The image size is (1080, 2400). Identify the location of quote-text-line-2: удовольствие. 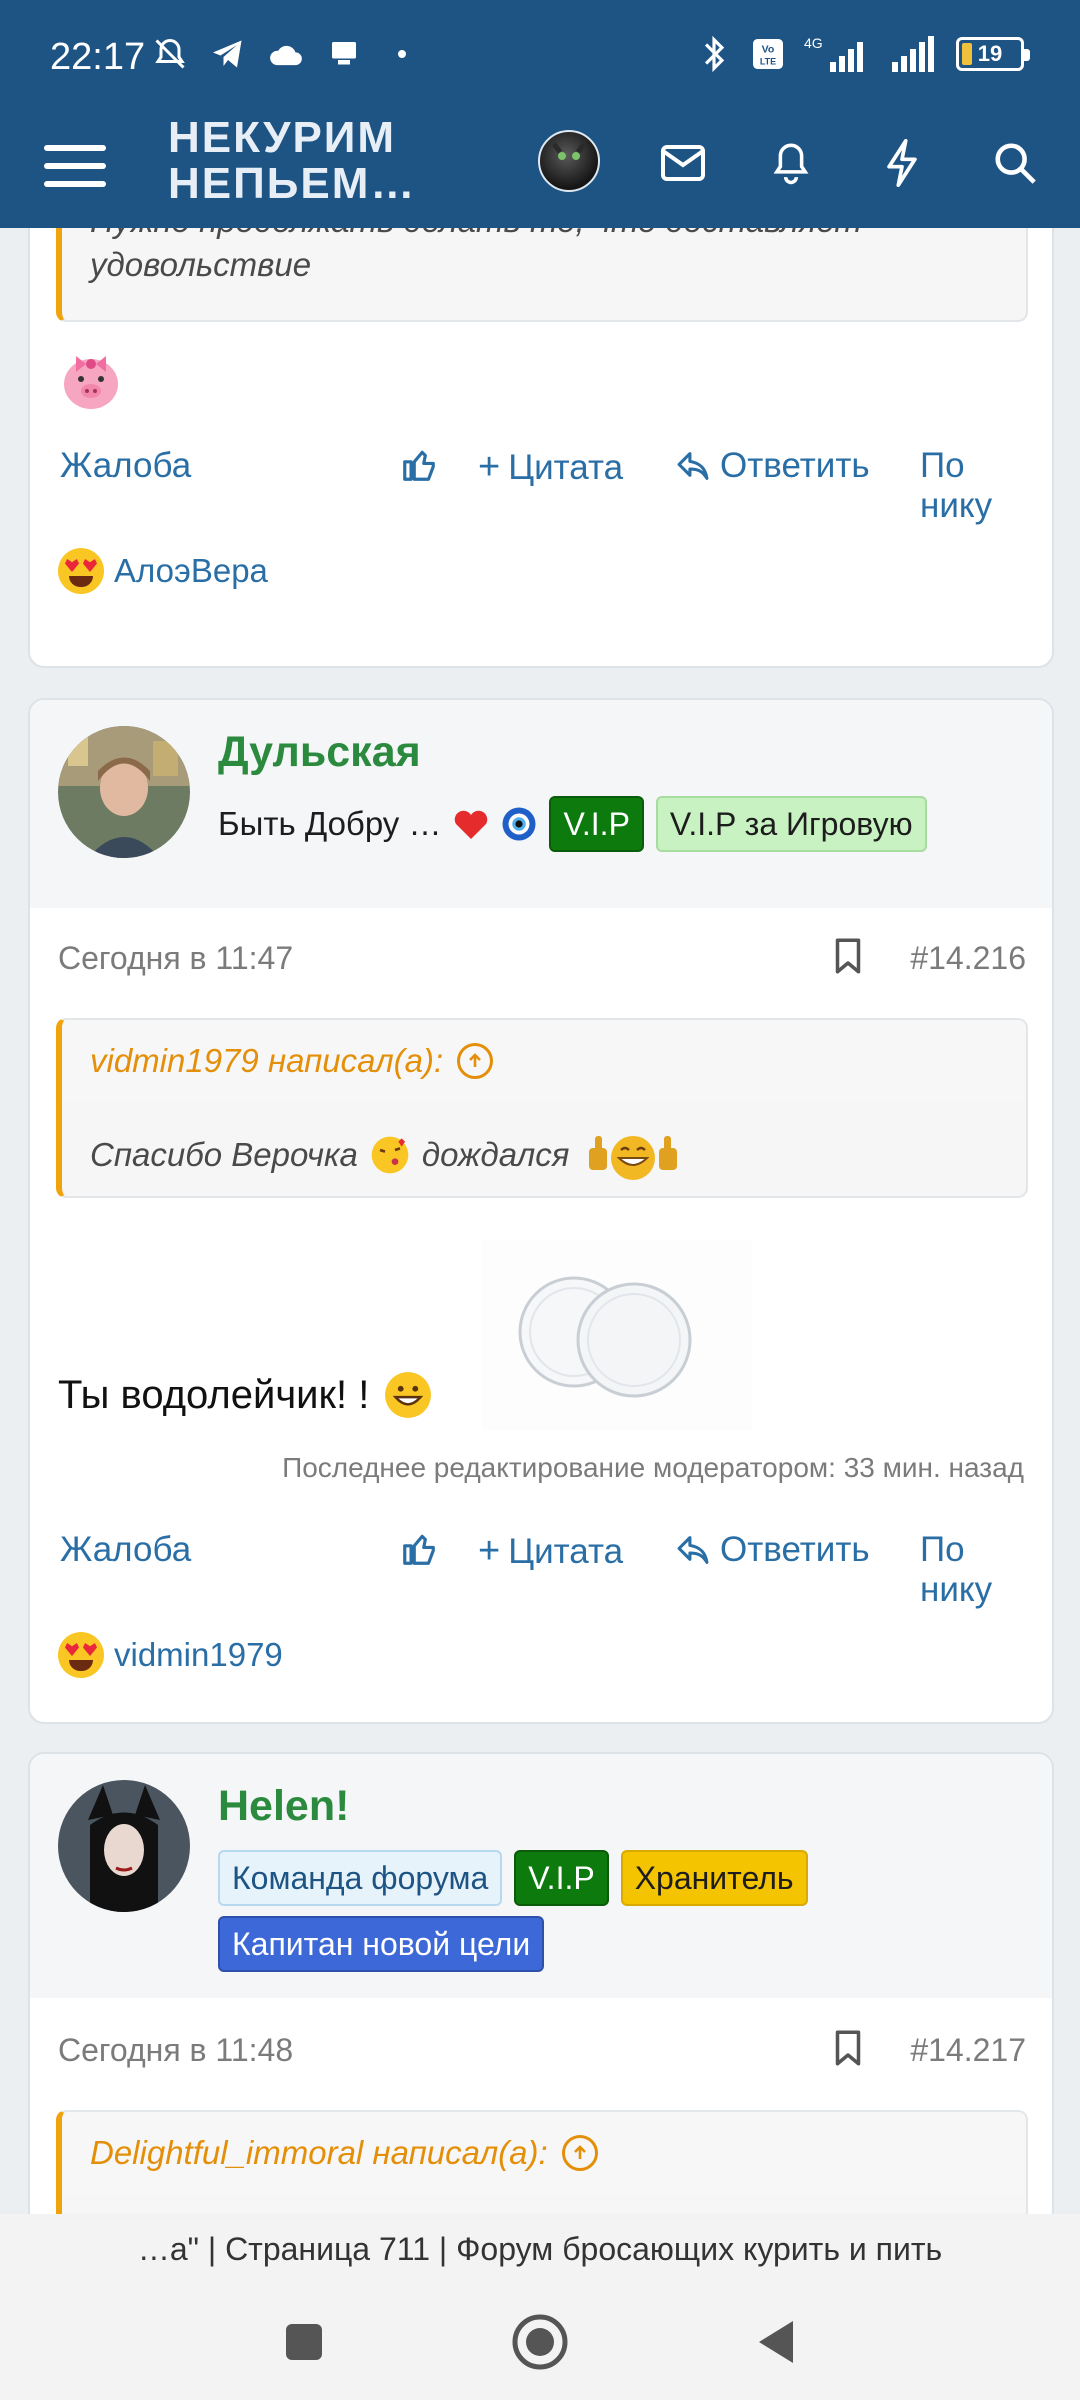
(201, 264).